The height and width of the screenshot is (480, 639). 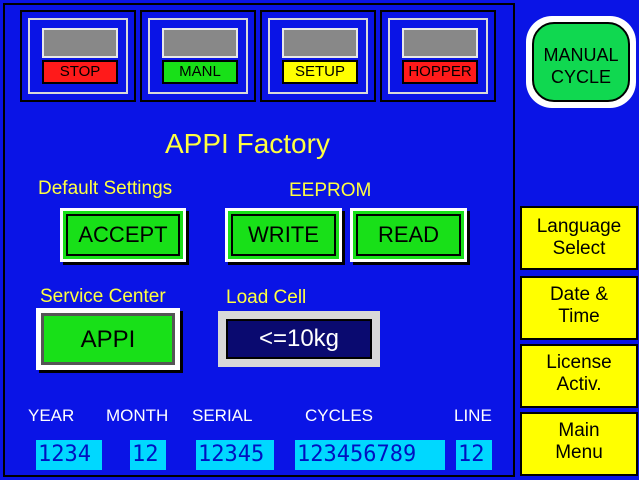 I want to click on status-tile-setup: SETUP, so click(x=318, y=56).